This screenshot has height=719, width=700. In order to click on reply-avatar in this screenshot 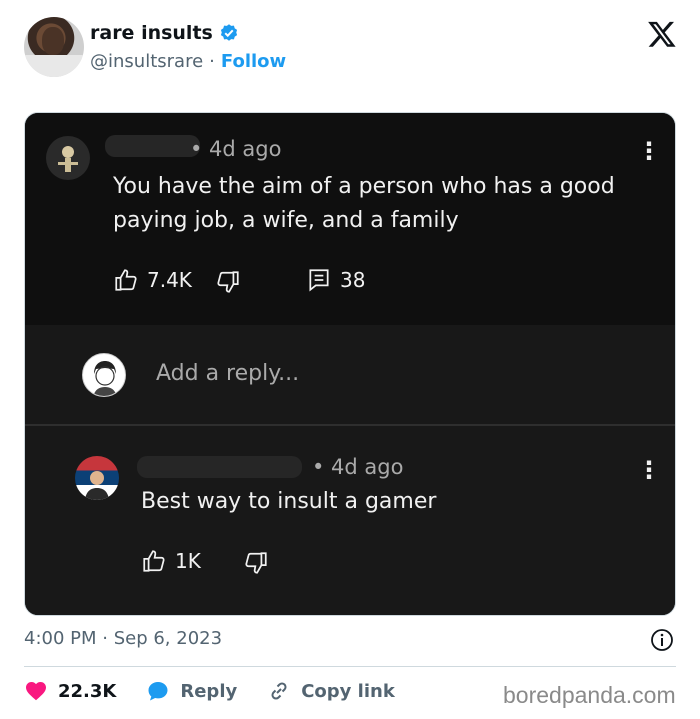, I will do `click(104, 375)`.